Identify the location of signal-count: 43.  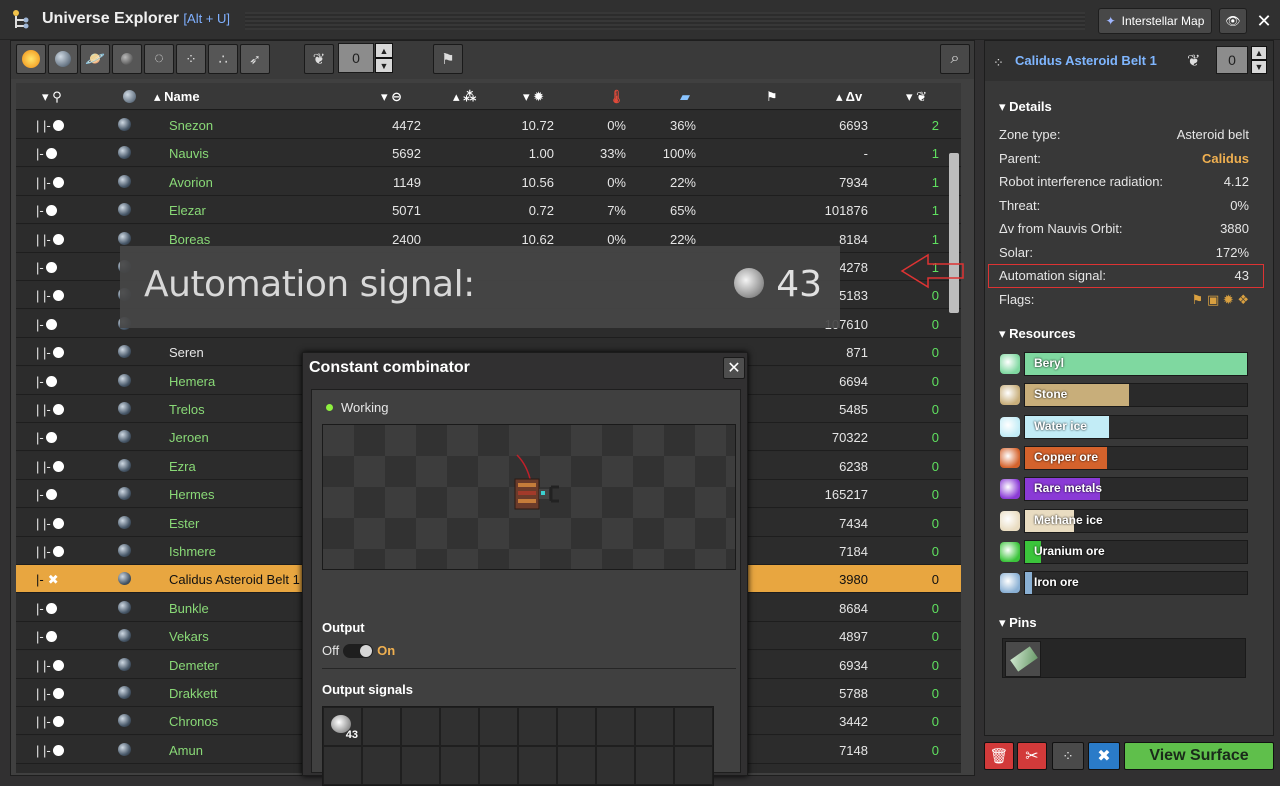
(351, 735).